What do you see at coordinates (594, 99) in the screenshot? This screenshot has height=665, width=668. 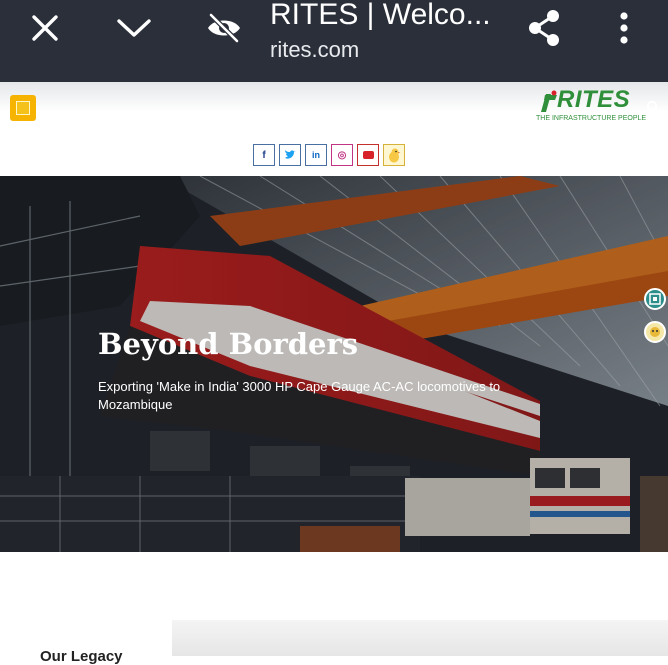 I see `logo-text: RITES` at bounding box center [594, 99].